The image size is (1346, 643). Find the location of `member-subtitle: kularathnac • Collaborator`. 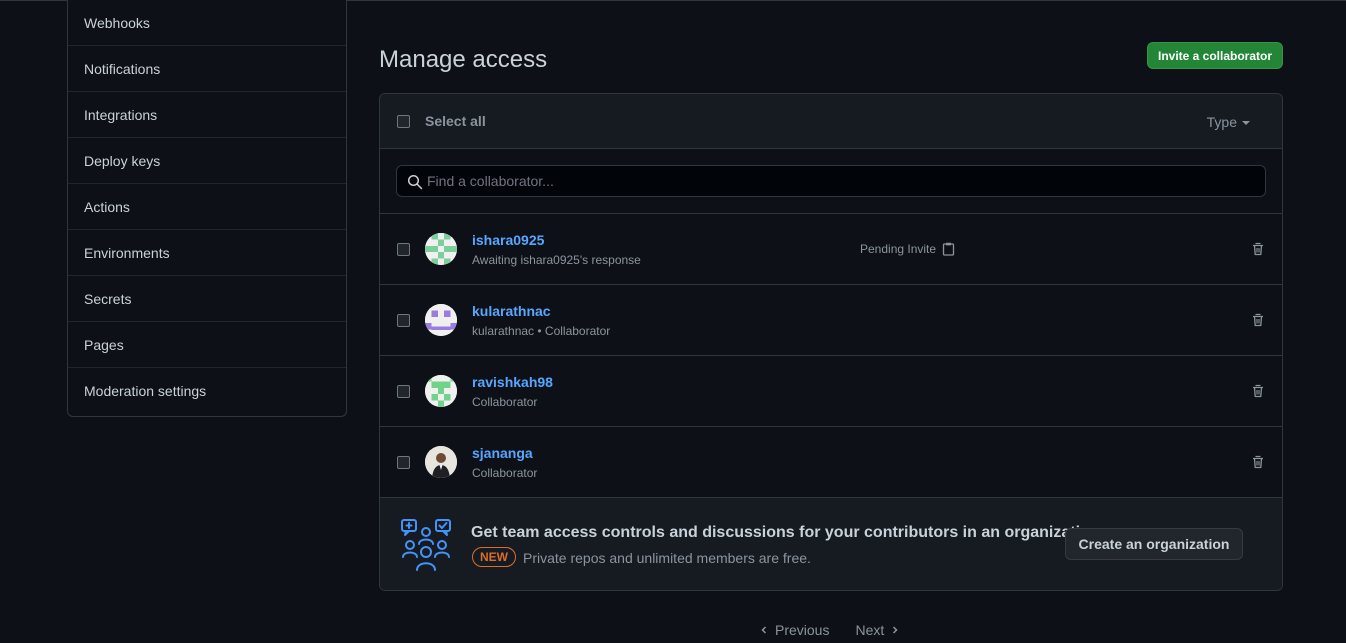

member-subtitle: kularathnac • Collaborator is located at coordinates (541, 331).